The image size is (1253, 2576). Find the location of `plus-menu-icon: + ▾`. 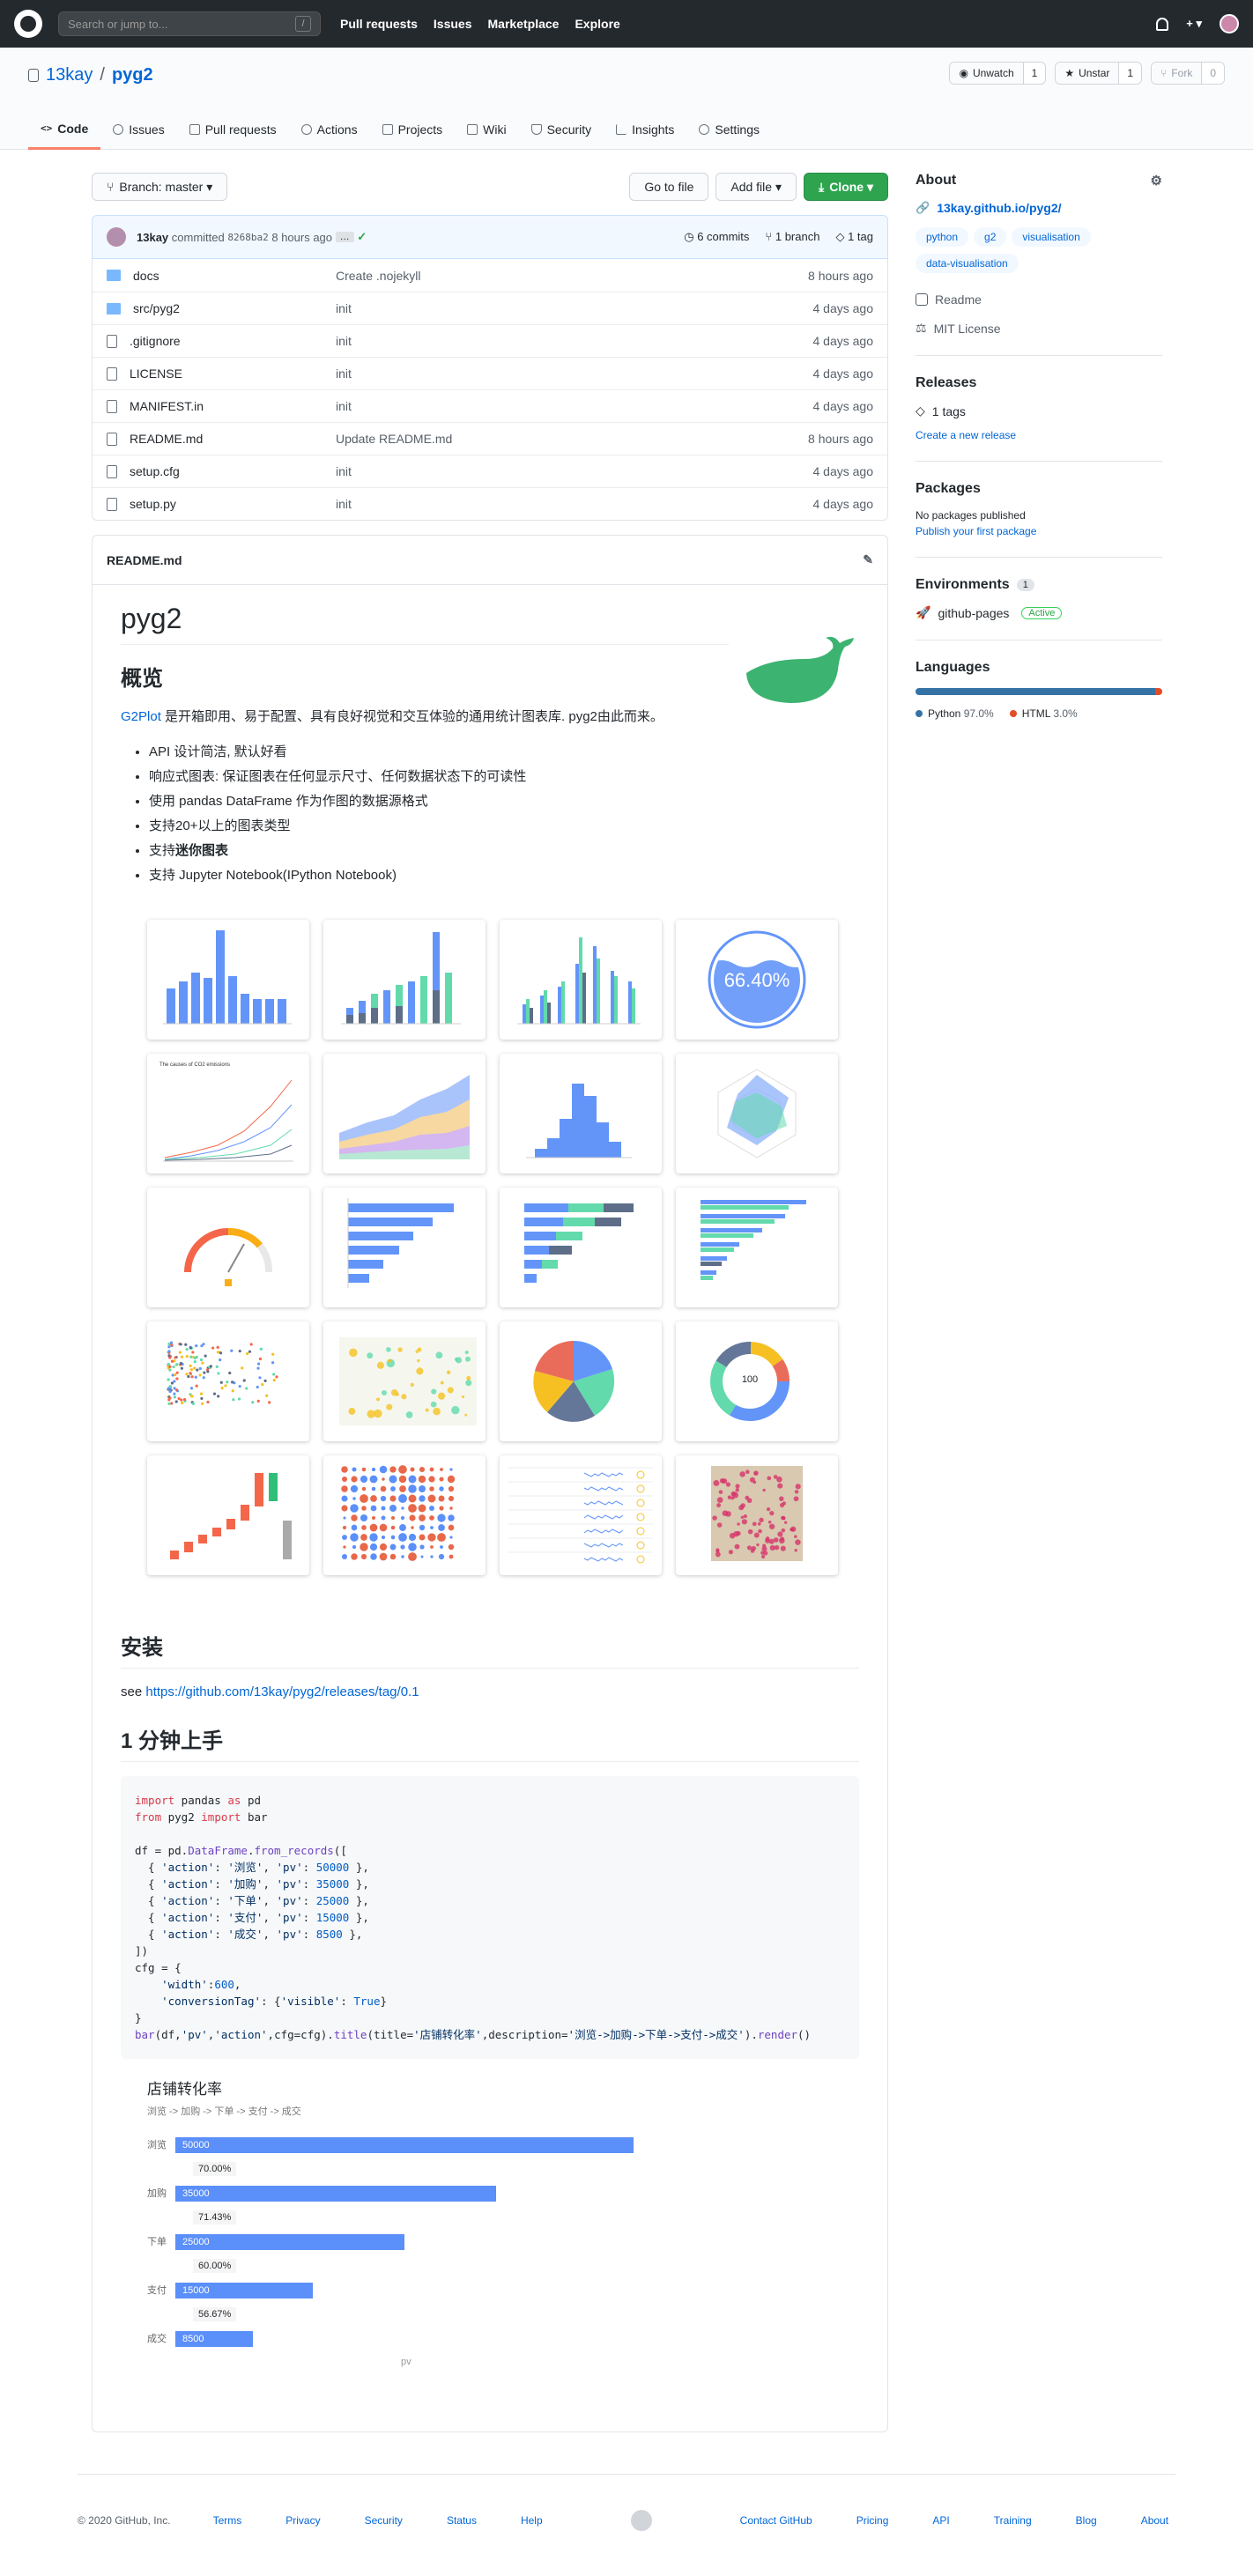

plus-menu-icon: + ▾ is located at coordinates (1194, 24).